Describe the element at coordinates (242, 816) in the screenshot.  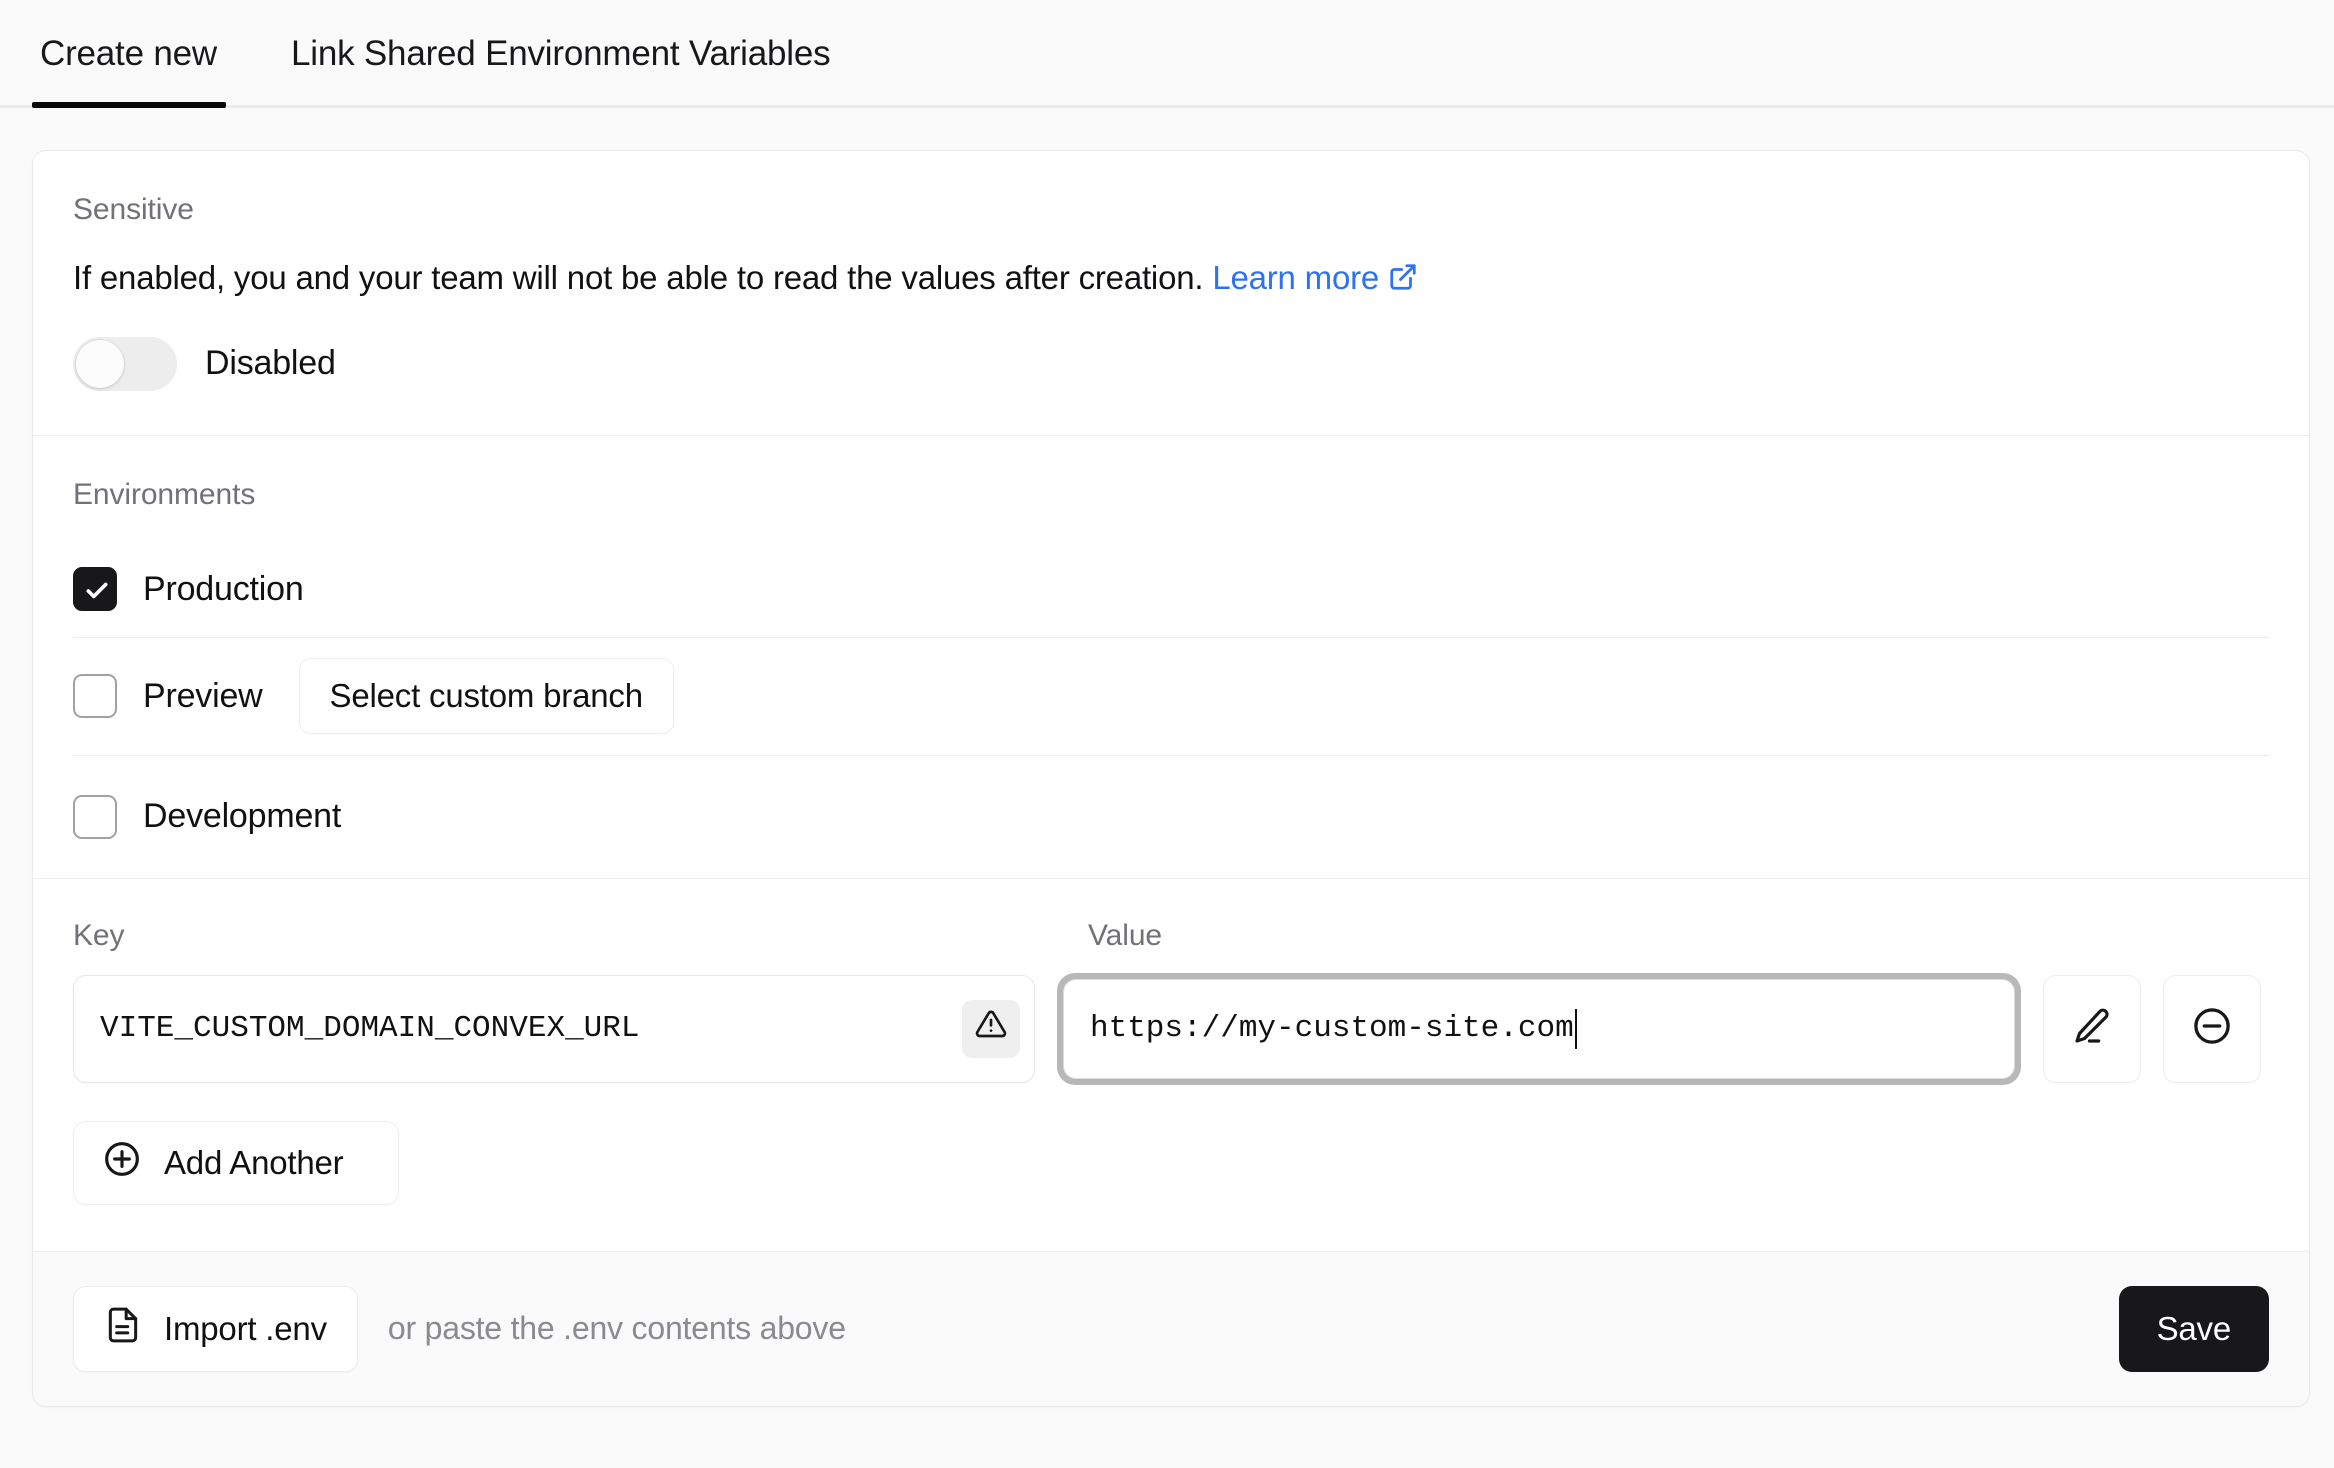
I see `environment-label-development: Development` at that location.